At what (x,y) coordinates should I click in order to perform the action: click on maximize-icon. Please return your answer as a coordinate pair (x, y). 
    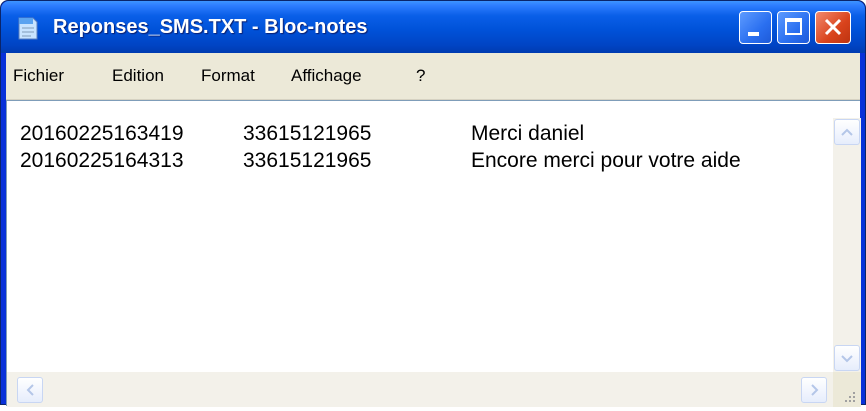
    Looking at the image, I should click on (793, 26).